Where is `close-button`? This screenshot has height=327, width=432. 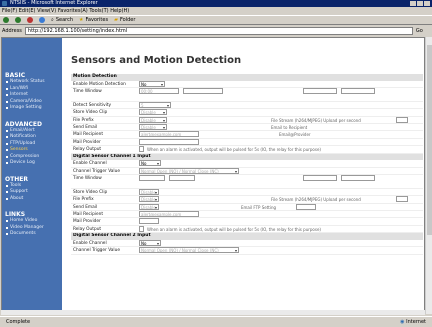
close-button is located at coordinates (427, 3).